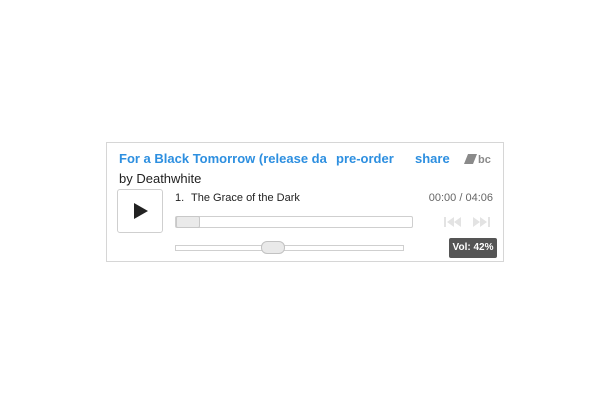 The height and width of the screenshot is (408, 612). I want to click on progress-handle, so click(188, 222).